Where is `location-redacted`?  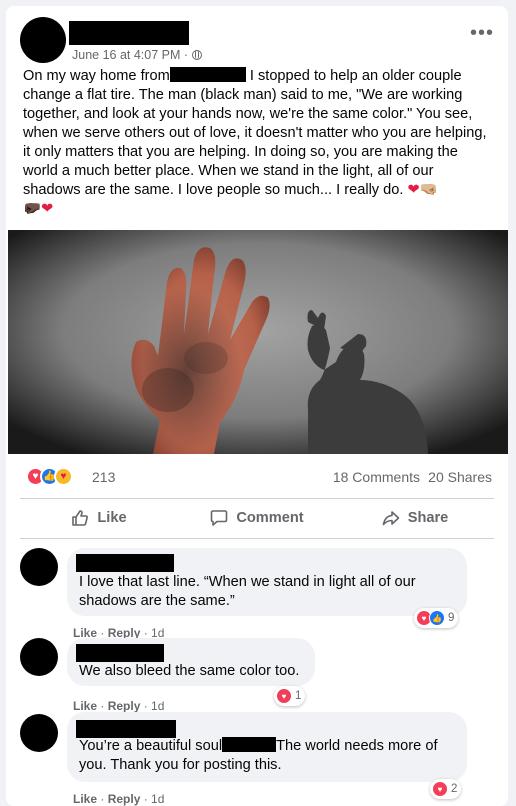 location-redacted is located at coordinates (207, 74).